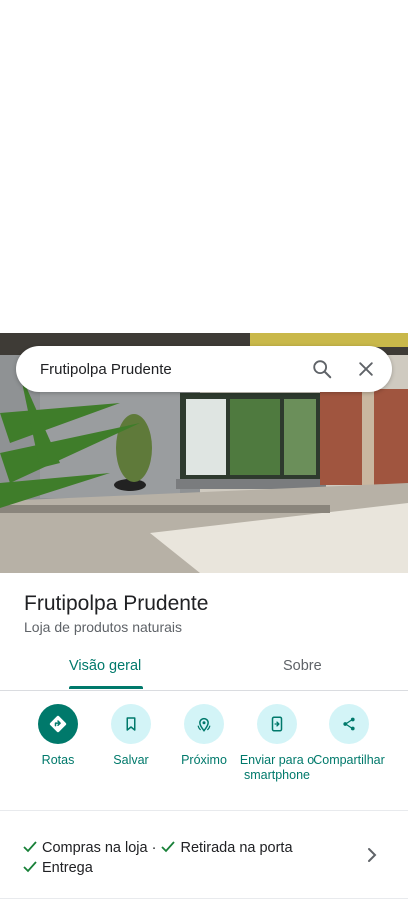 This screenshot has height=906, width=408. What do you see at coordinates (302, 666) in the screenshot?
I see `tab-about: Sobre` at bounding box center [302, 666].